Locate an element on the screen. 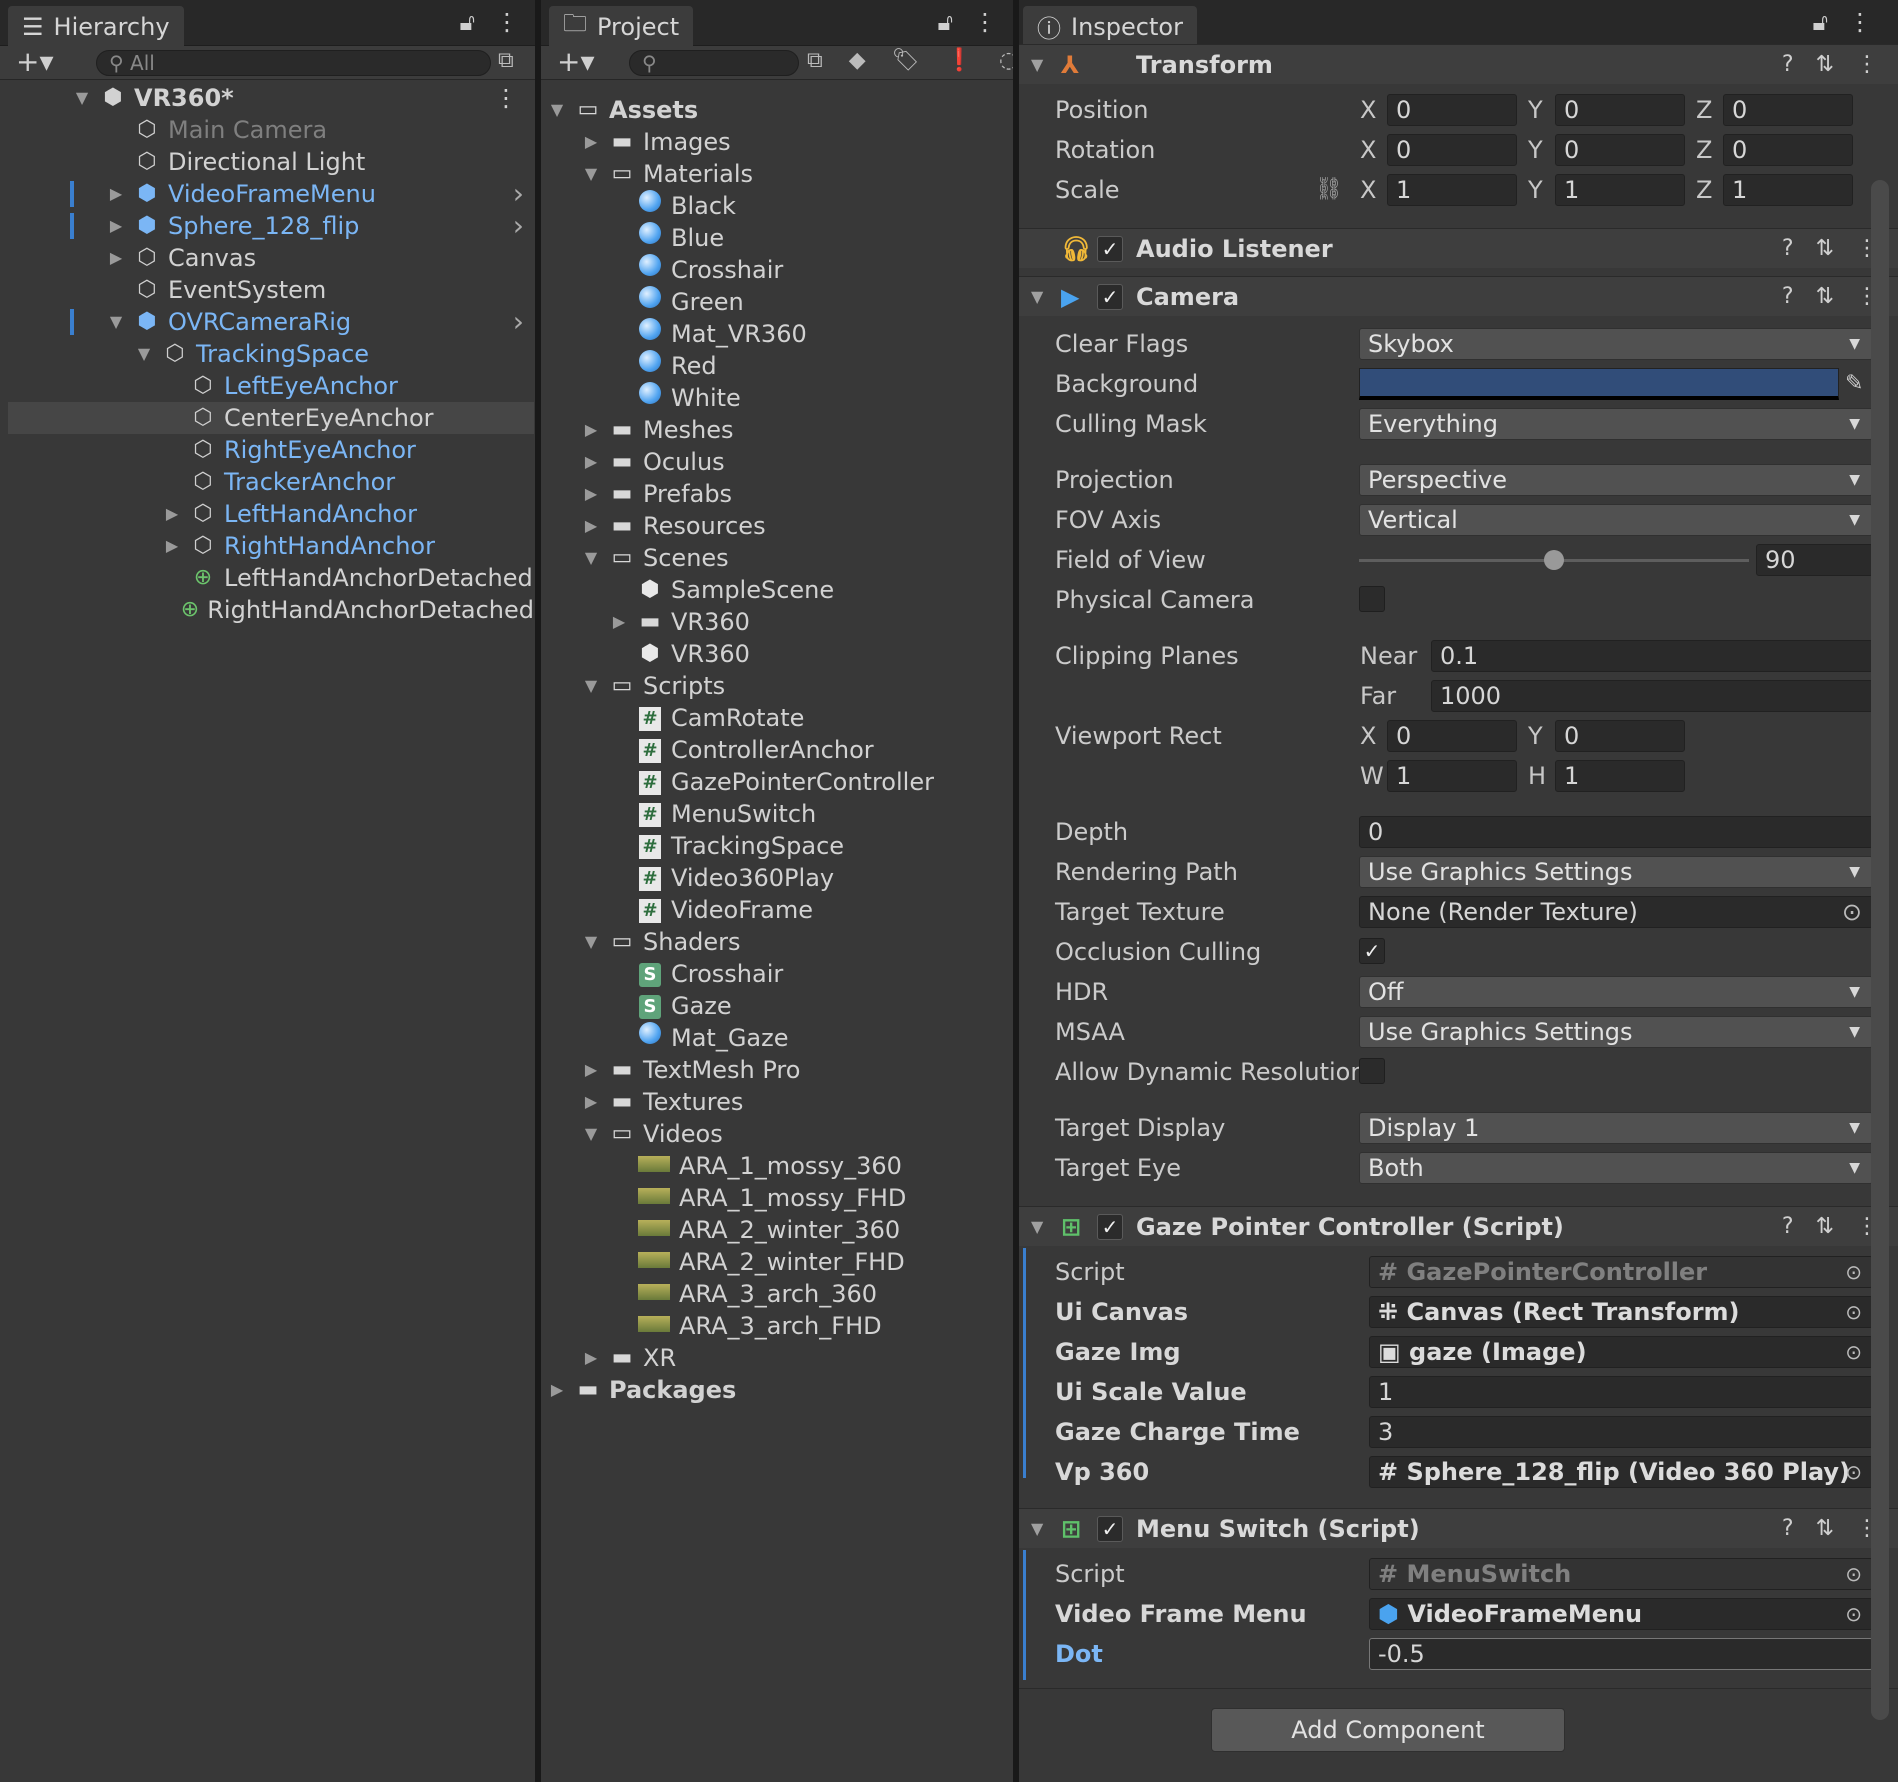 The height and width of the screenshot is (1782, 1898). hierarchy-item: ⬡ TrackerAnchor is located at coordinates (271, 482).